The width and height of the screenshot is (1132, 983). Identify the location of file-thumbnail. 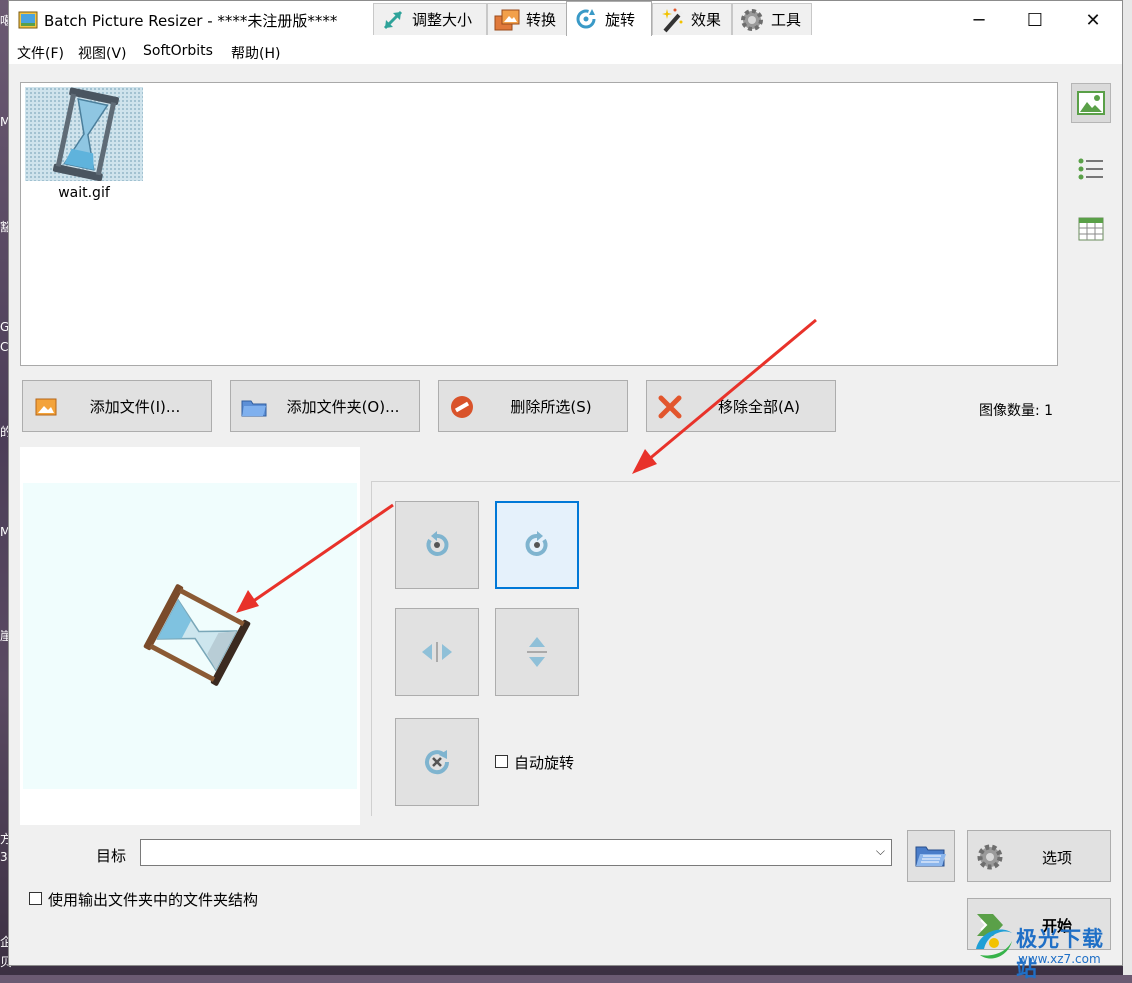
(84, 134).